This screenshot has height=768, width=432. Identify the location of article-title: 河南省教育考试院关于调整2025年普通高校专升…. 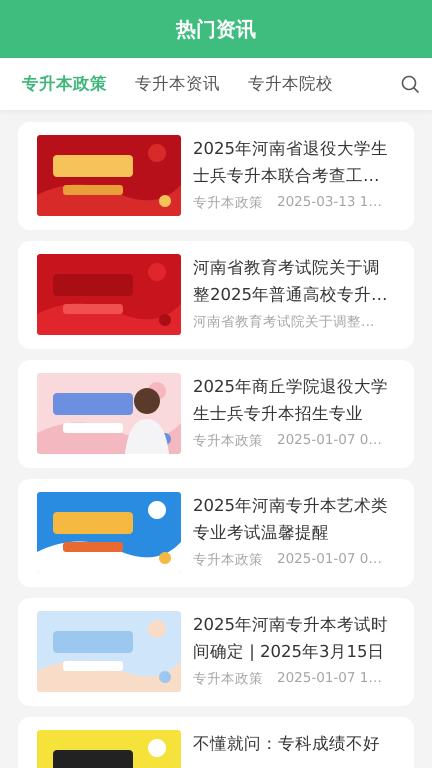
(290, 281).